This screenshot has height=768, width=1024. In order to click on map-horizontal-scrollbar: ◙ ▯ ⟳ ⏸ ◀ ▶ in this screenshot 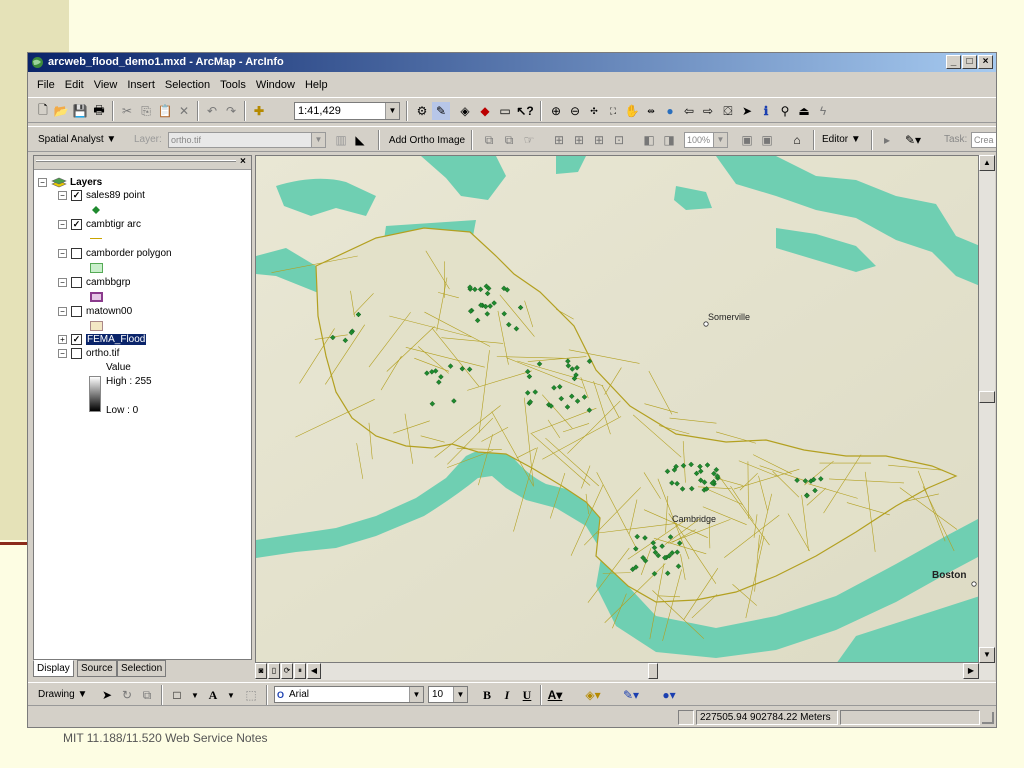, I will do `click(617, 671)`.